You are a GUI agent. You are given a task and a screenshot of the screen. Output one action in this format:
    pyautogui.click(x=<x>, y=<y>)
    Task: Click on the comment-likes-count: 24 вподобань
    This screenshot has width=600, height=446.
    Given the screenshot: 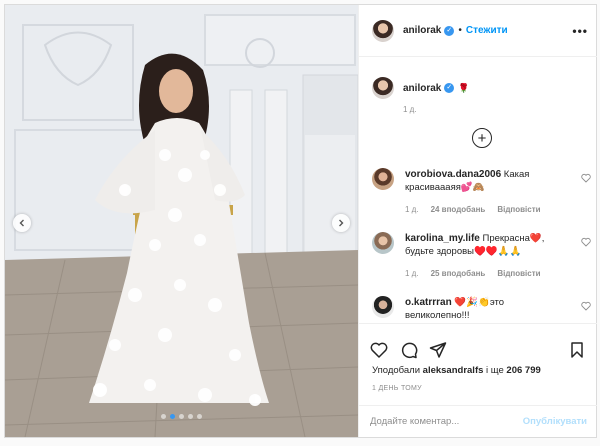 What is the action you would take?
    pyautogui.click(x=458, y=209)
    